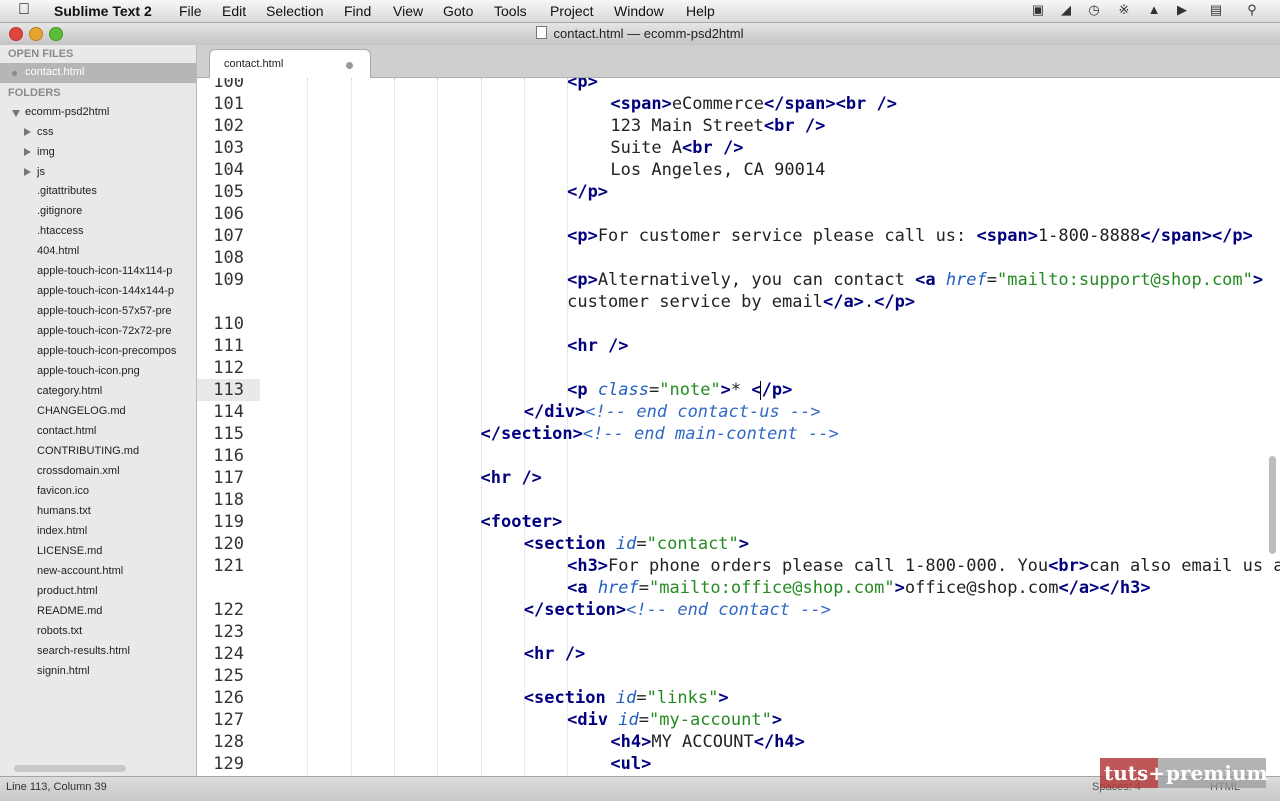  Describe the element at coordinates (98, 672) in the screenshot. I see `sidebar-file-item: signin.html` at that location.